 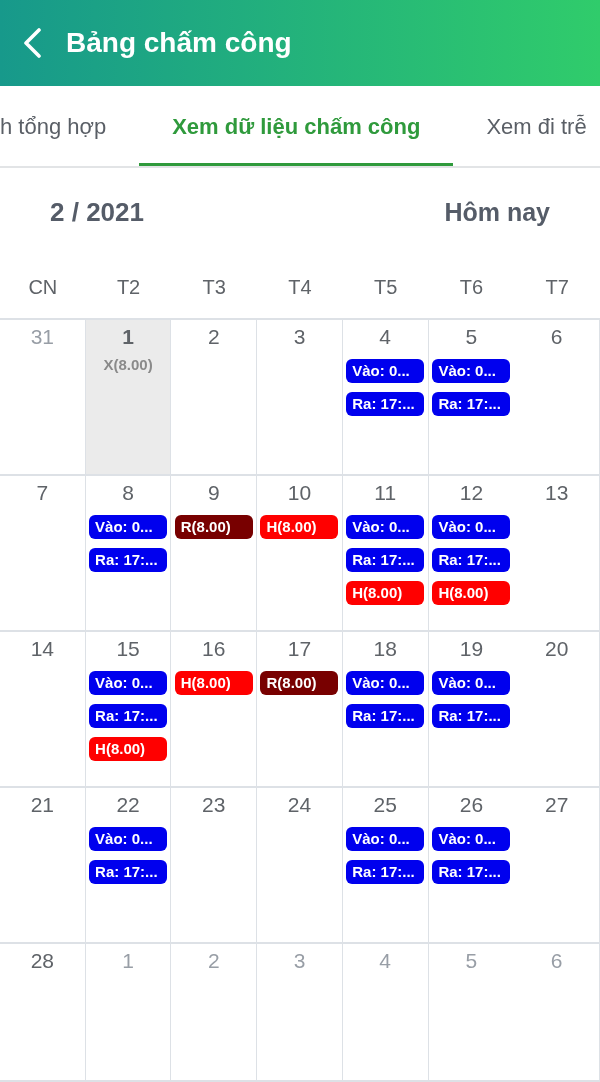 What do you see at coordinates (214, 398) in the screenshot?
I see `day-cell: 2` at bounding box center [214, 398].